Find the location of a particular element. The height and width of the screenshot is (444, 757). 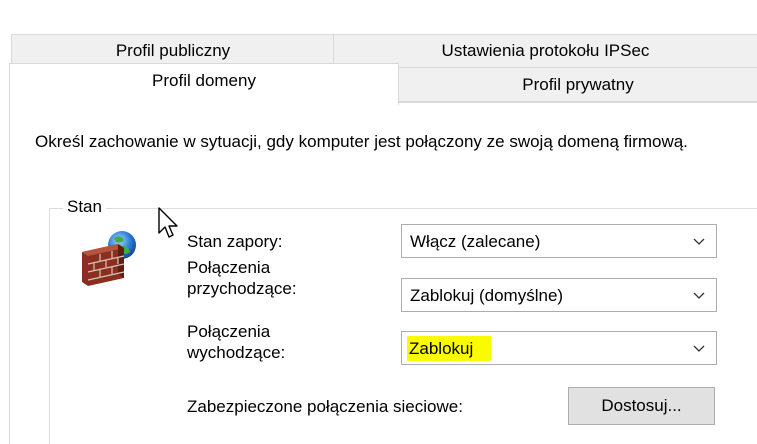

mouse-cursor-icon is located at coordinates (168, 222).